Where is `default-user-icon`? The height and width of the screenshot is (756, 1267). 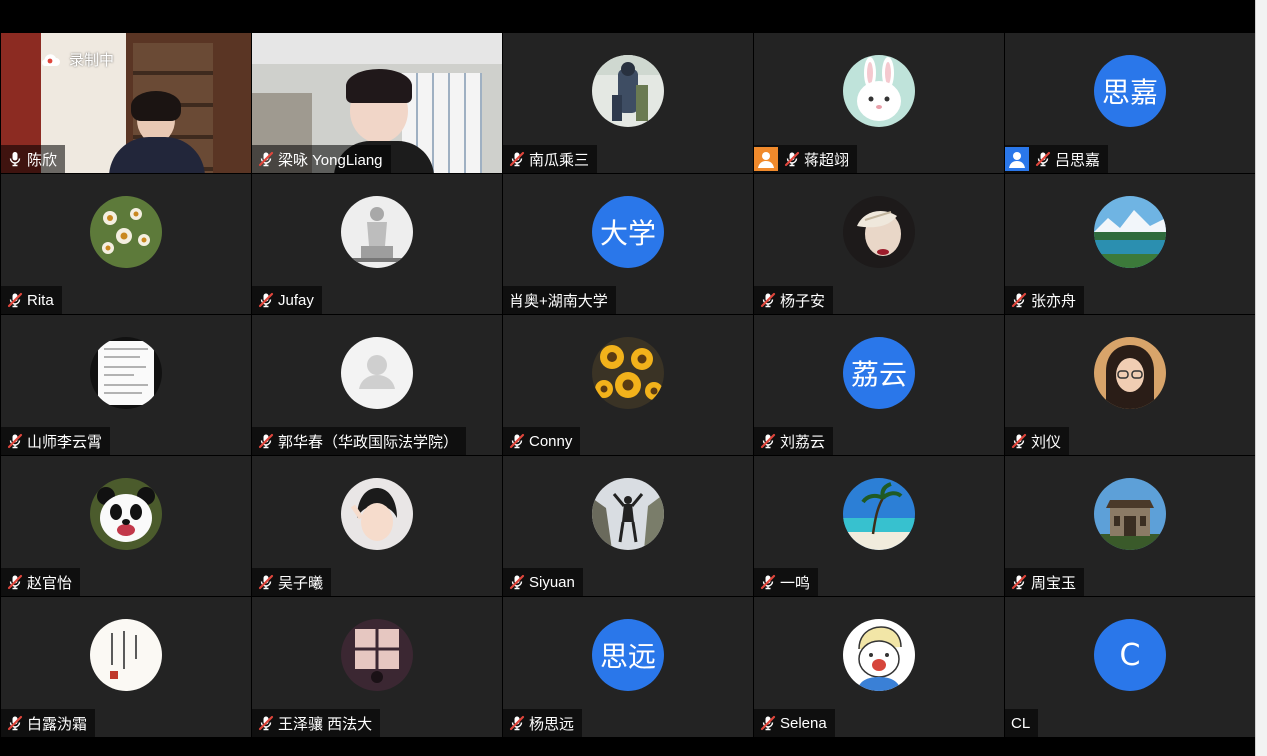 default-user-icon is located at coordinates (377, 373).